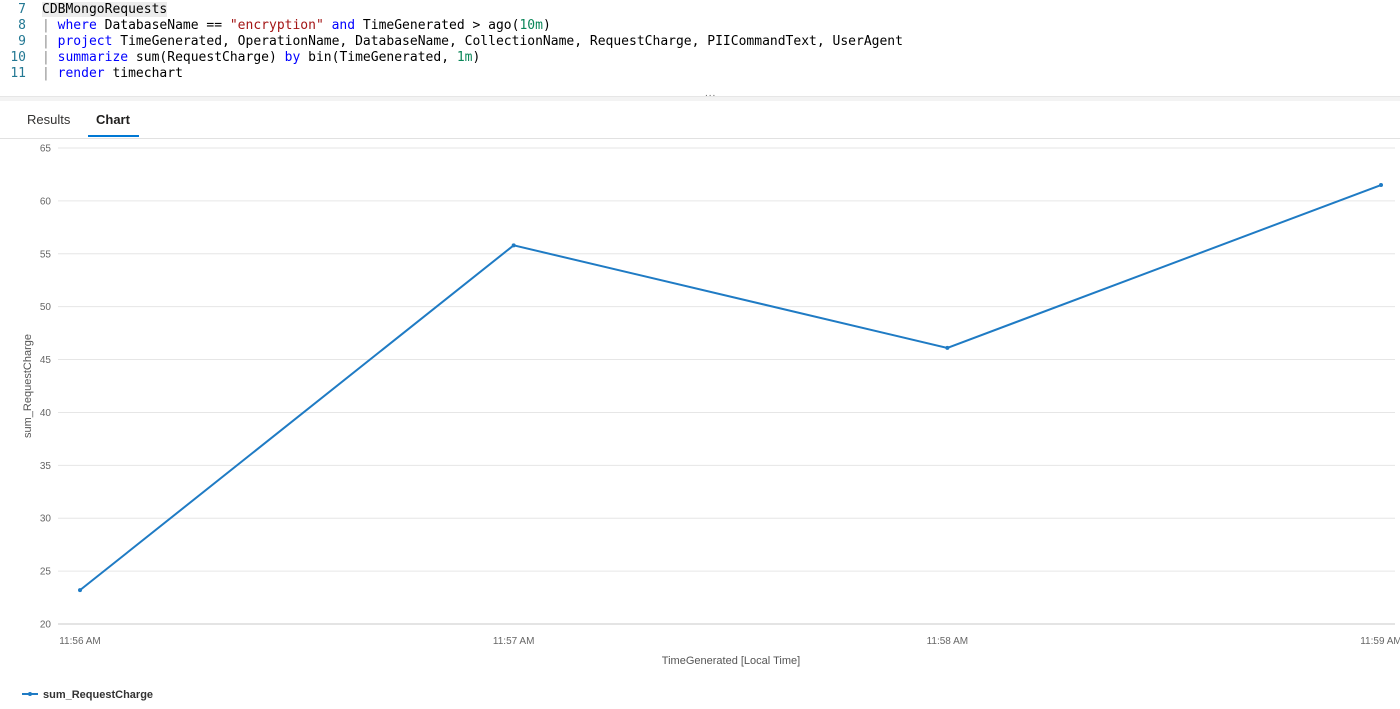 The height and width of the screenshot is (709, 1400). I want to click on y-tick-label: 65, so click(46, 149).